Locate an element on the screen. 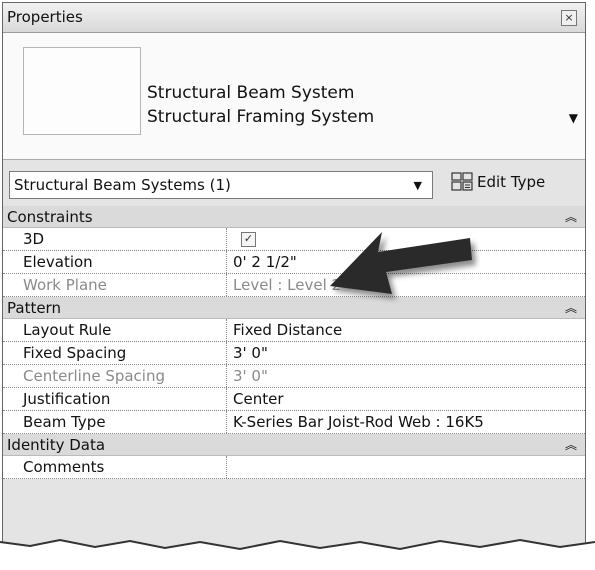 The width and height of the screenshot is (595, 570). layout-rule-field: Fixed Distance is located at coordinates (407, 330).